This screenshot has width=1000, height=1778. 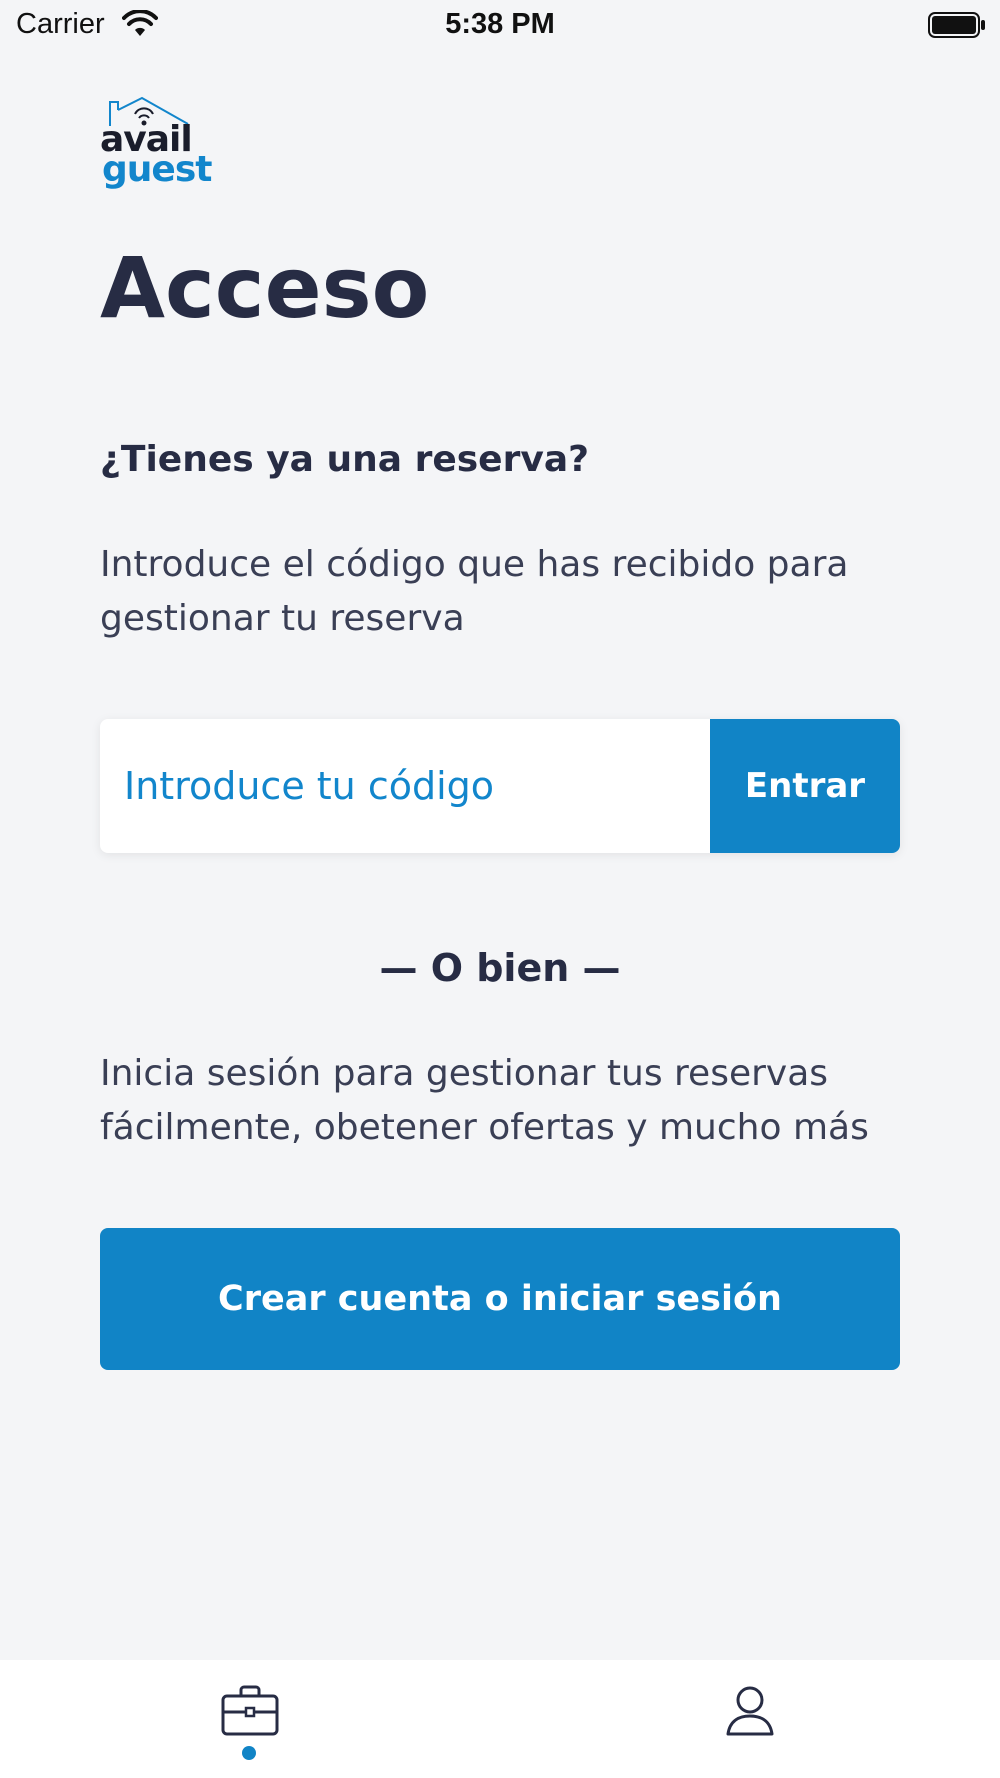 I want to click on tab-bookings, so click(x=250, y=1719).